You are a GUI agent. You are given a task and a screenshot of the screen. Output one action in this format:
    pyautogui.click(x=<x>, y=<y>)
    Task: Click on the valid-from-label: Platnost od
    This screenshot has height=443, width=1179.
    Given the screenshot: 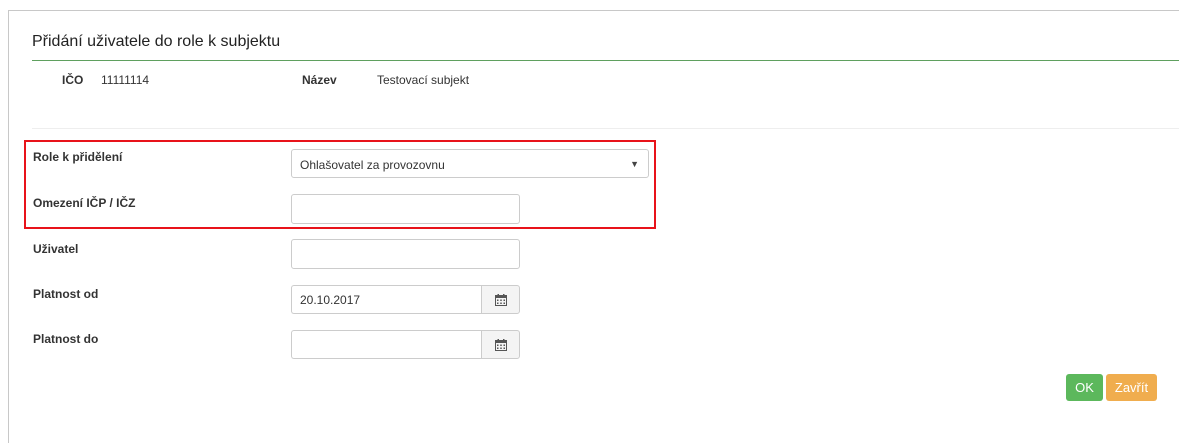 What is the action you would take?
    pyautogui.click(x=66, y=294)
    